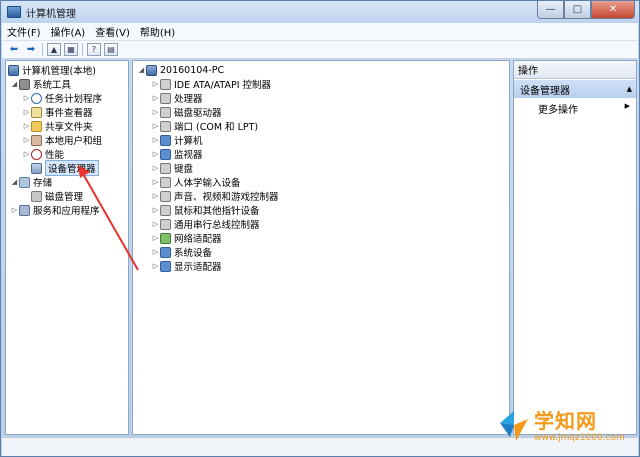 The image size is (640, 457). What do you see at coordinates (112, 31) in the screenshot?
I see `menu-view: 查看(V)` at bounding box center [112, 31].